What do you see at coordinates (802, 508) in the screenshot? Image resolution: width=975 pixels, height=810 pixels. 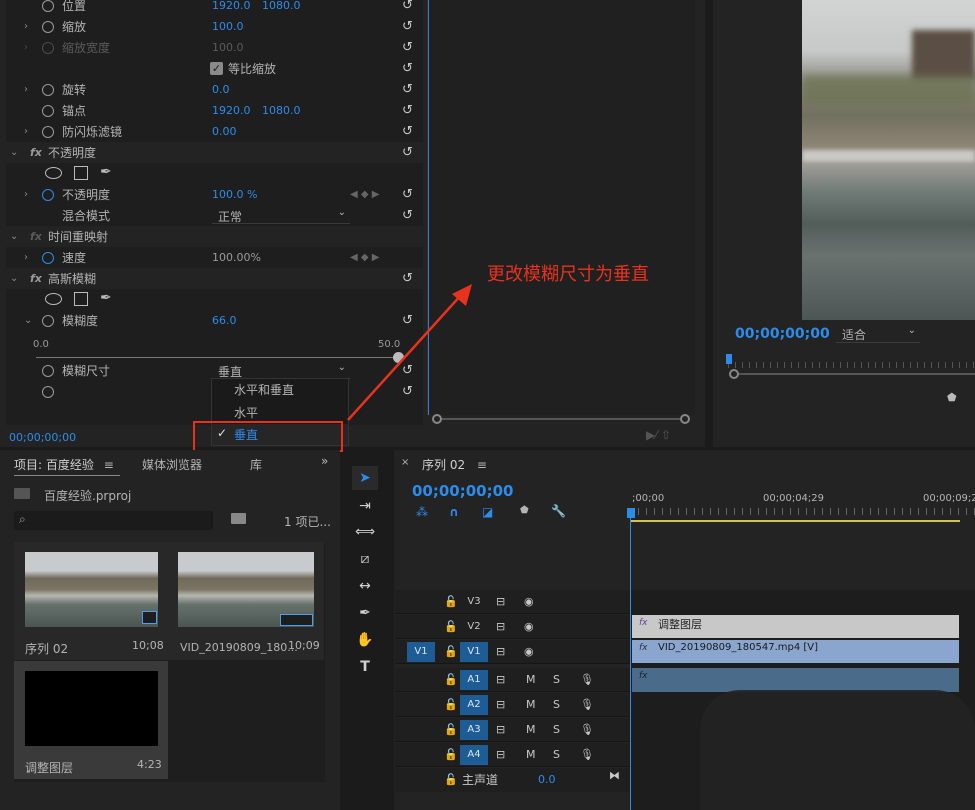 I see `timeline-ruler: ;00;00 00;00;04;29 00;00;09;2` at bounding box center [802, 508].